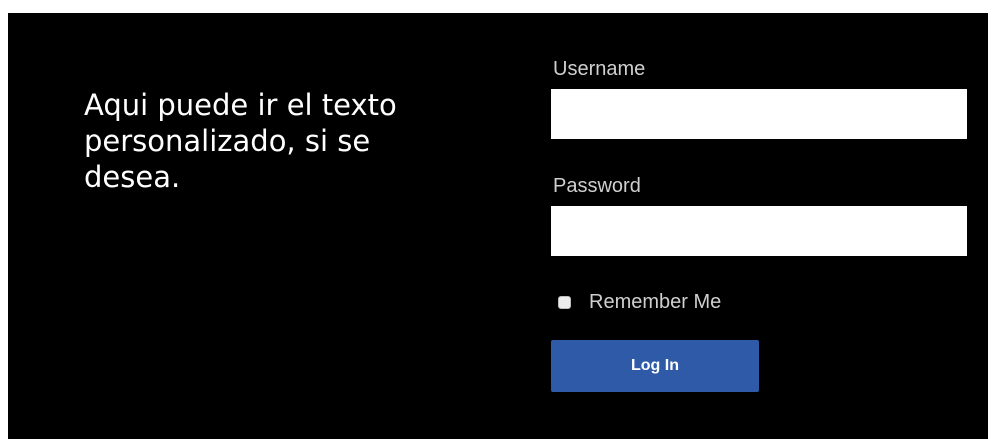 The width and height of the screenshot is (997, 439). Describe the element at coordinates (599, 69) in the screenshot. I see `username-label: Username` at that location.